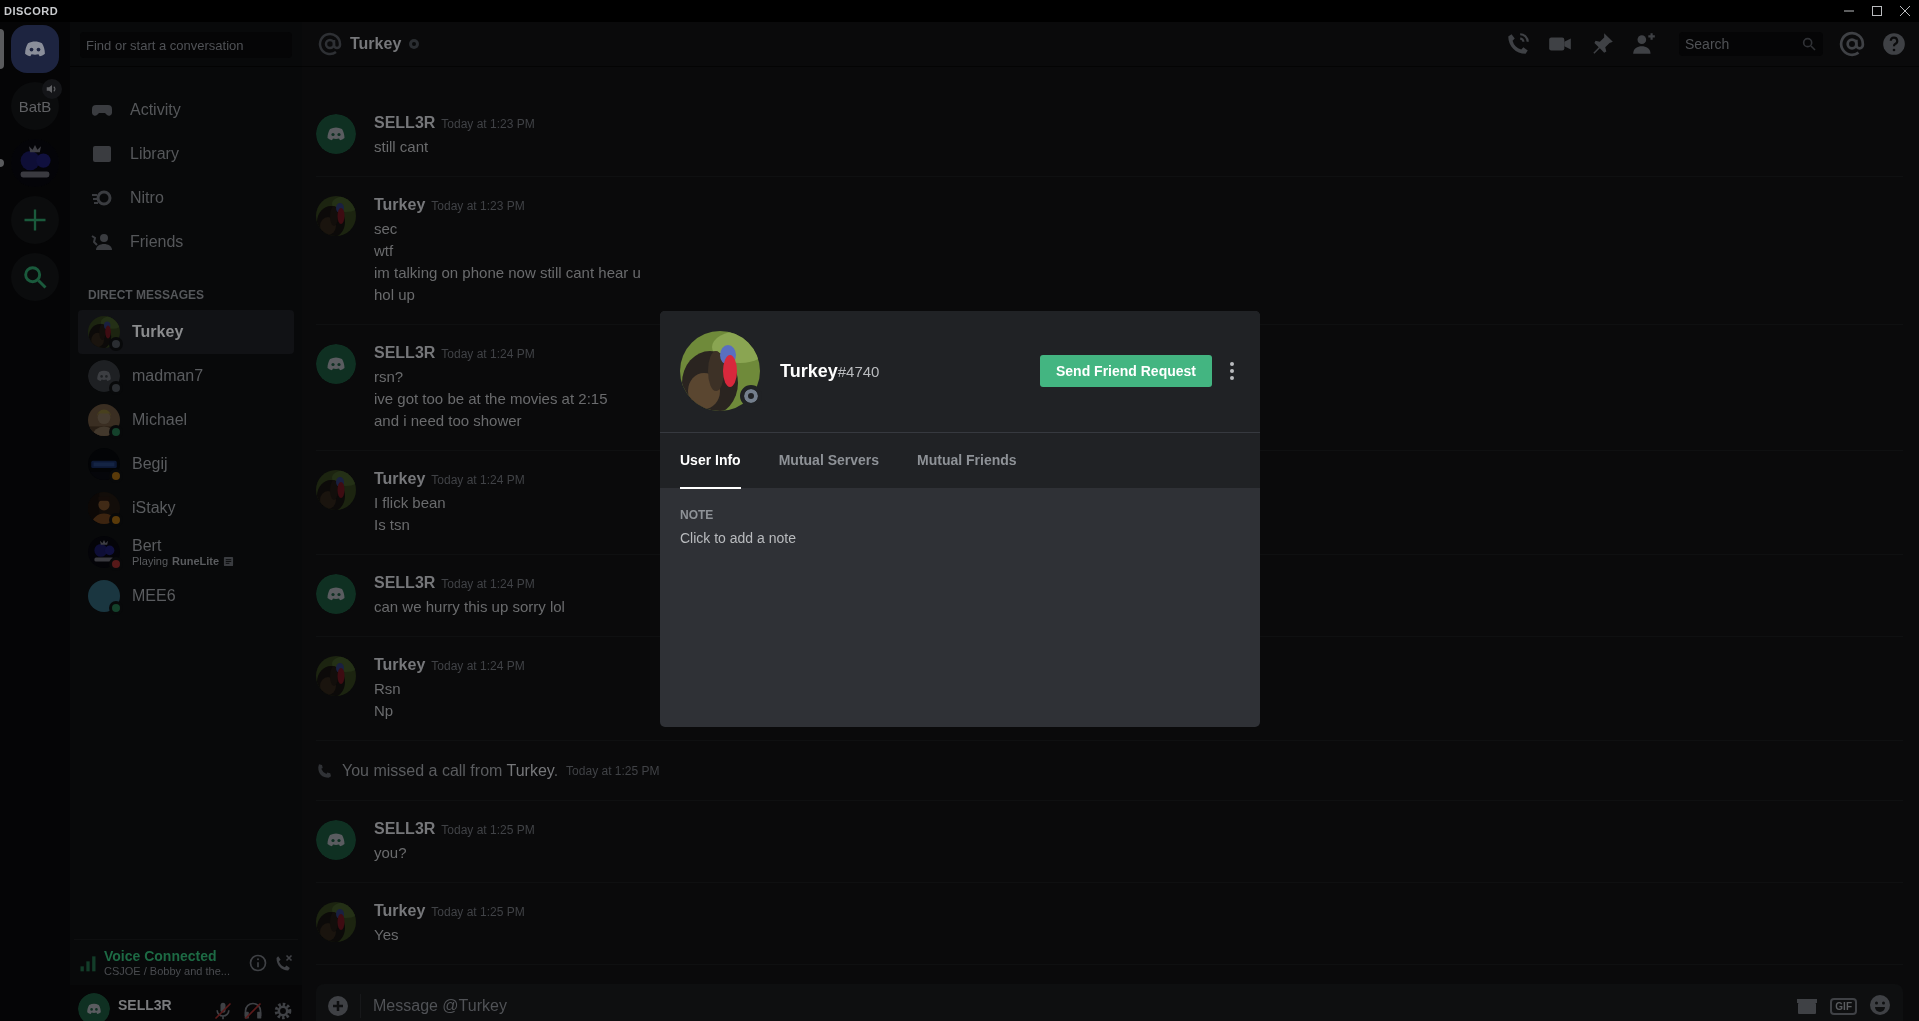 The image size is (1919, 1021). I want to click on dm-name: MEE6, so click(154, 596).